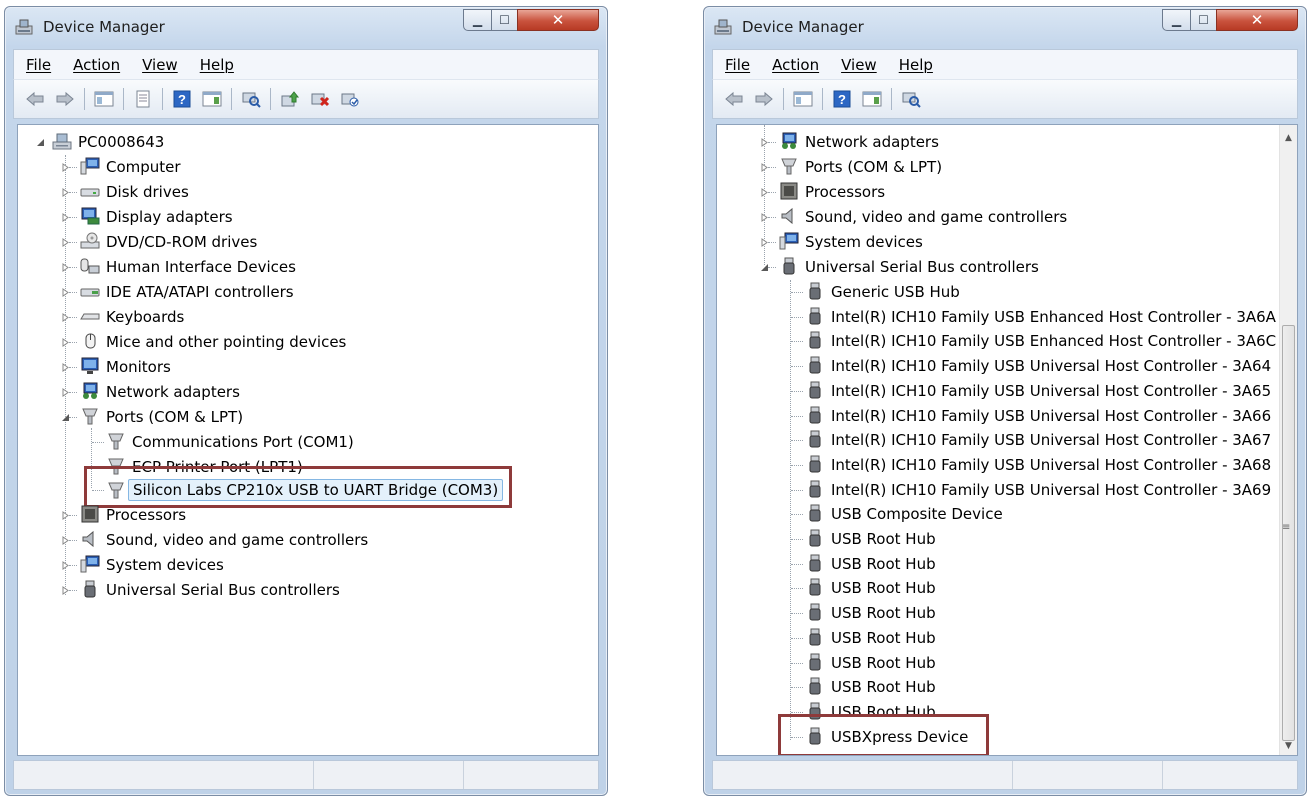 This screenshot has width=1307, height=798. What do you see at coordinates (226, 342) in the screenshot?
I see `tree-label: Mice and other pointing devices` at bounding box center [226, 342].